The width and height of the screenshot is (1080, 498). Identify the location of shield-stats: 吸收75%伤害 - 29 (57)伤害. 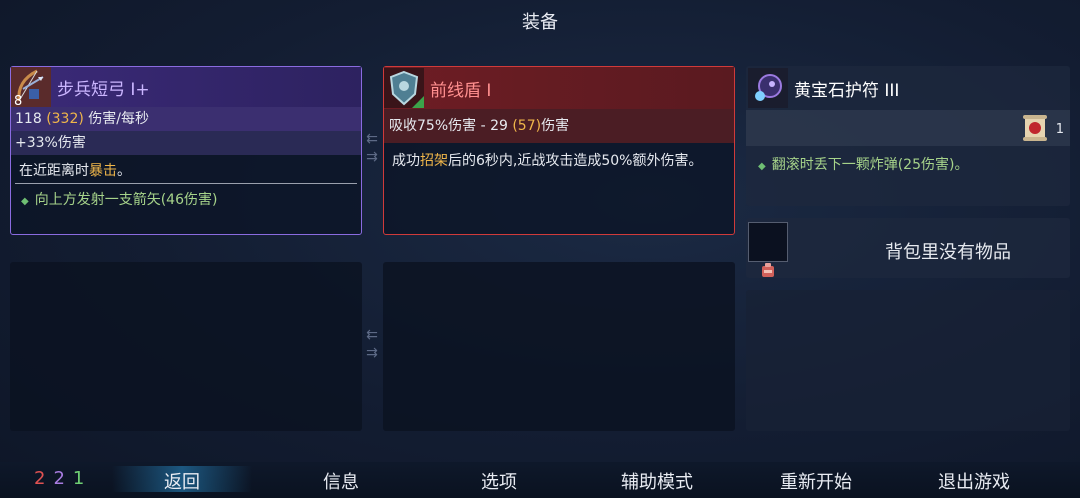
(559, 126).